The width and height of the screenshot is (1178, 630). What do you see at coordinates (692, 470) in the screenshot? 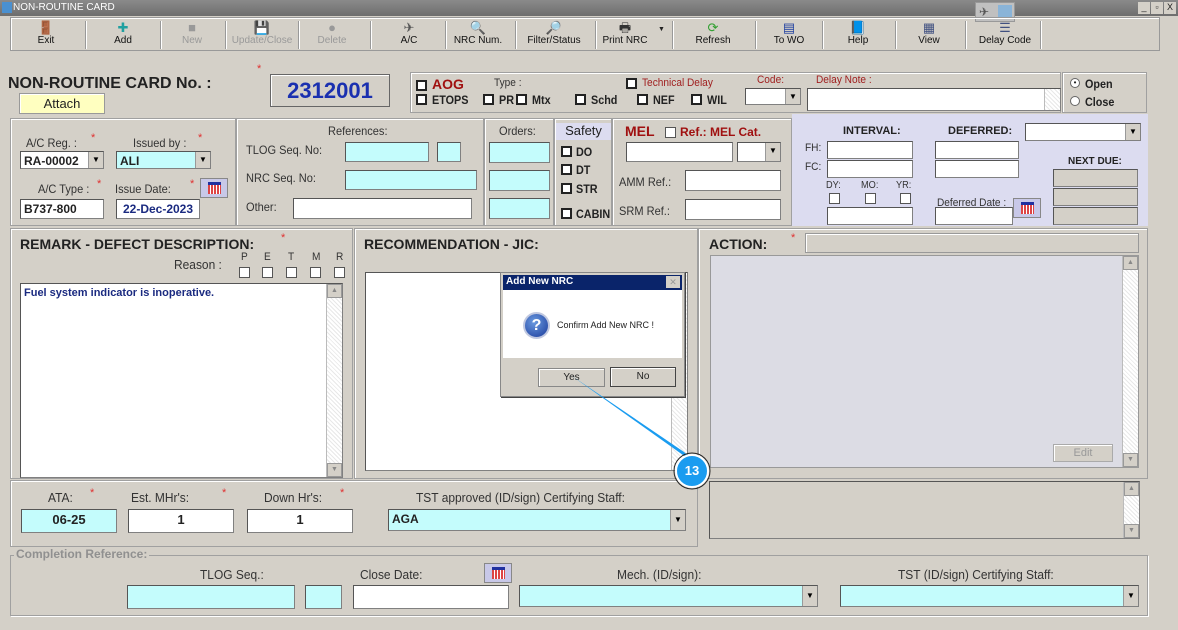
I see `step-badge: 13` at bounding box center [692, 470].